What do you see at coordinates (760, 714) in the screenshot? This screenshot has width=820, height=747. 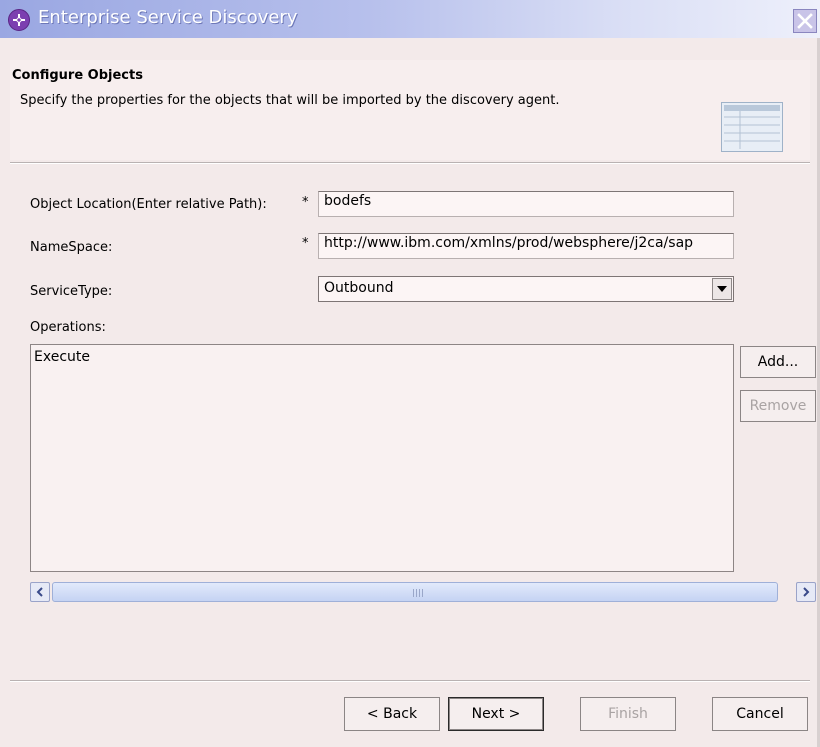 I see `cancel-button: Cancel` at bounding box center [760, 714].